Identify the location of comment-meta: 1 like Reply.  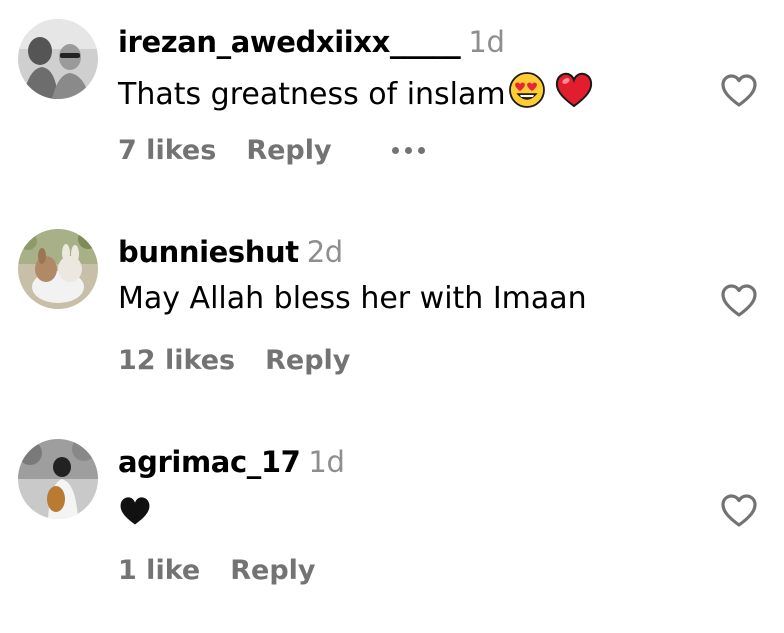
(217, 570).